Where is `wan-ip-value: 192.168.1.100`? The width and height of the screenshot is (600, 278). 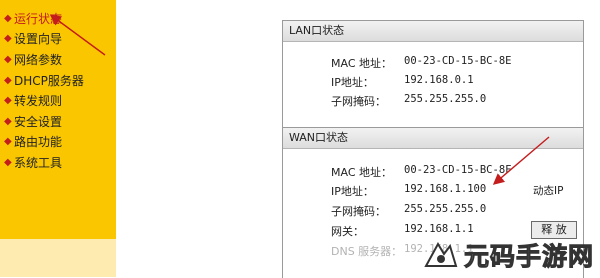
wan-ip-value: 192.168.1.100 is located at coordinates (445, 189).